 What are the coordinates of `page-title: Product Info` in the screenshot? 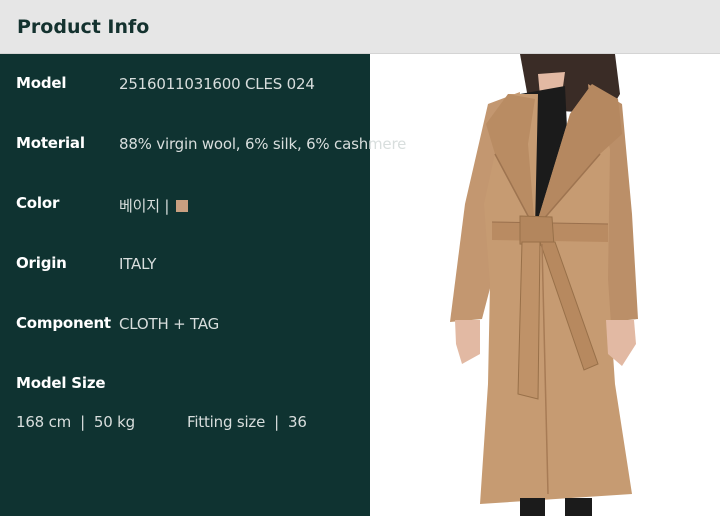 It's located at (83, 27).